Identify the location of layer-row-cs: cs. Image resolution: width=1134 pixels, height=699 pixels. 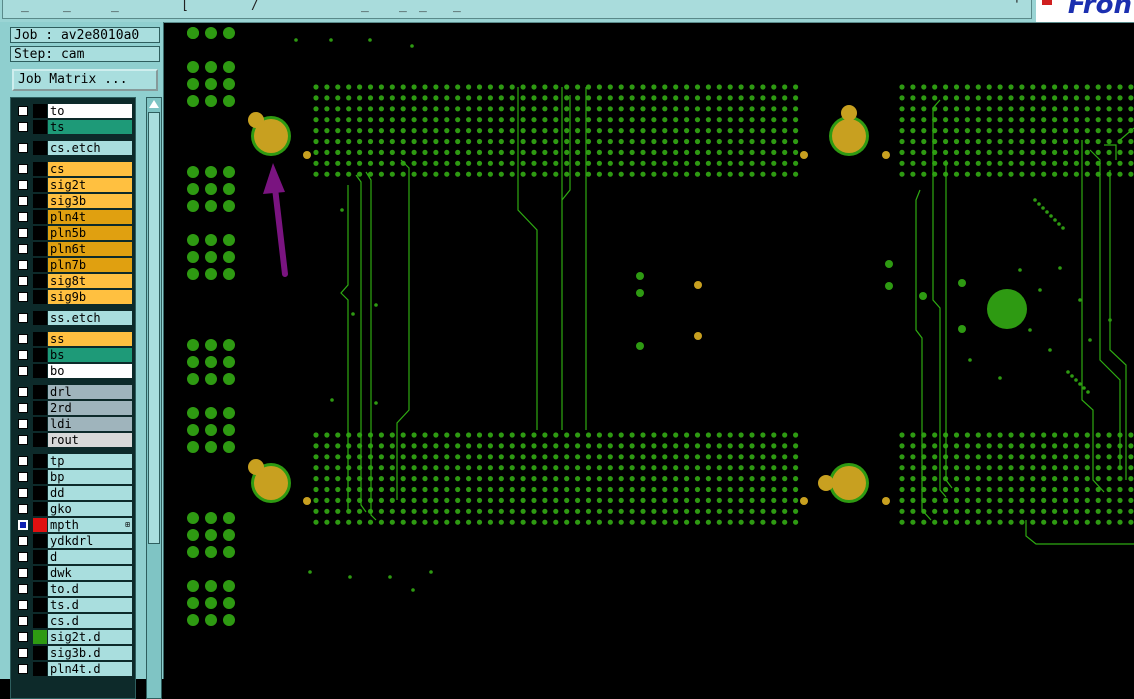
(73, 169).